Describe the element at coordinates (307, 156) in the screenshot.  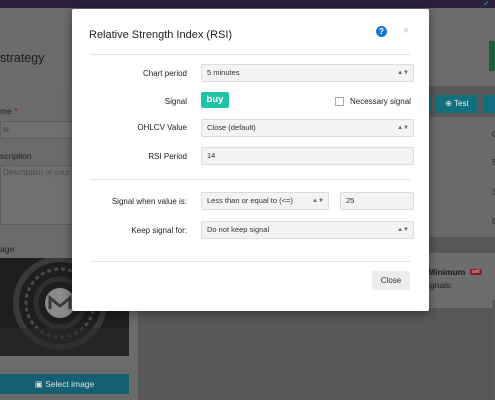
I see `rsi-period-input: 14` at that location.